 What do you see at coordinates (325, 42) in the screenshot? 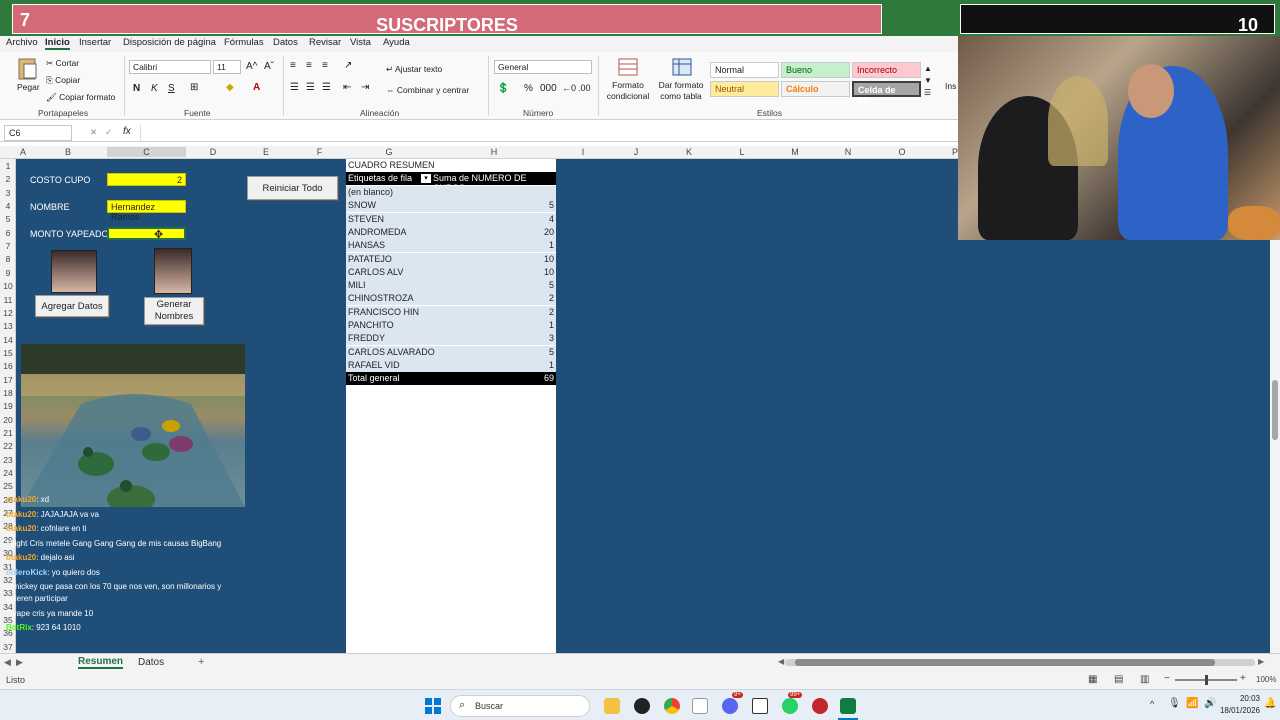
I see `menu-revisar: Revisar` at bounding box center [325, 42].